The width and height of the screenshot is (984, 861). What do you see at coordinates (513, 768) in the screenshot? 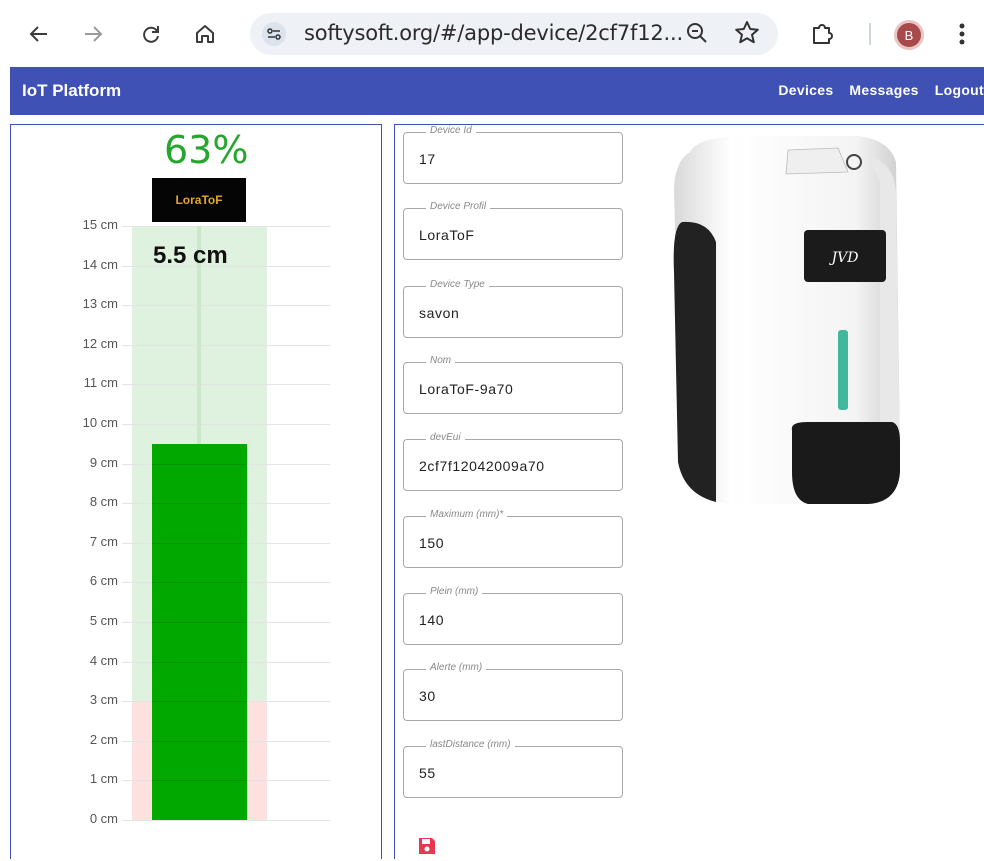
I see `form-field: lastDistance (mm) 55` at bounding box center [513, 768].